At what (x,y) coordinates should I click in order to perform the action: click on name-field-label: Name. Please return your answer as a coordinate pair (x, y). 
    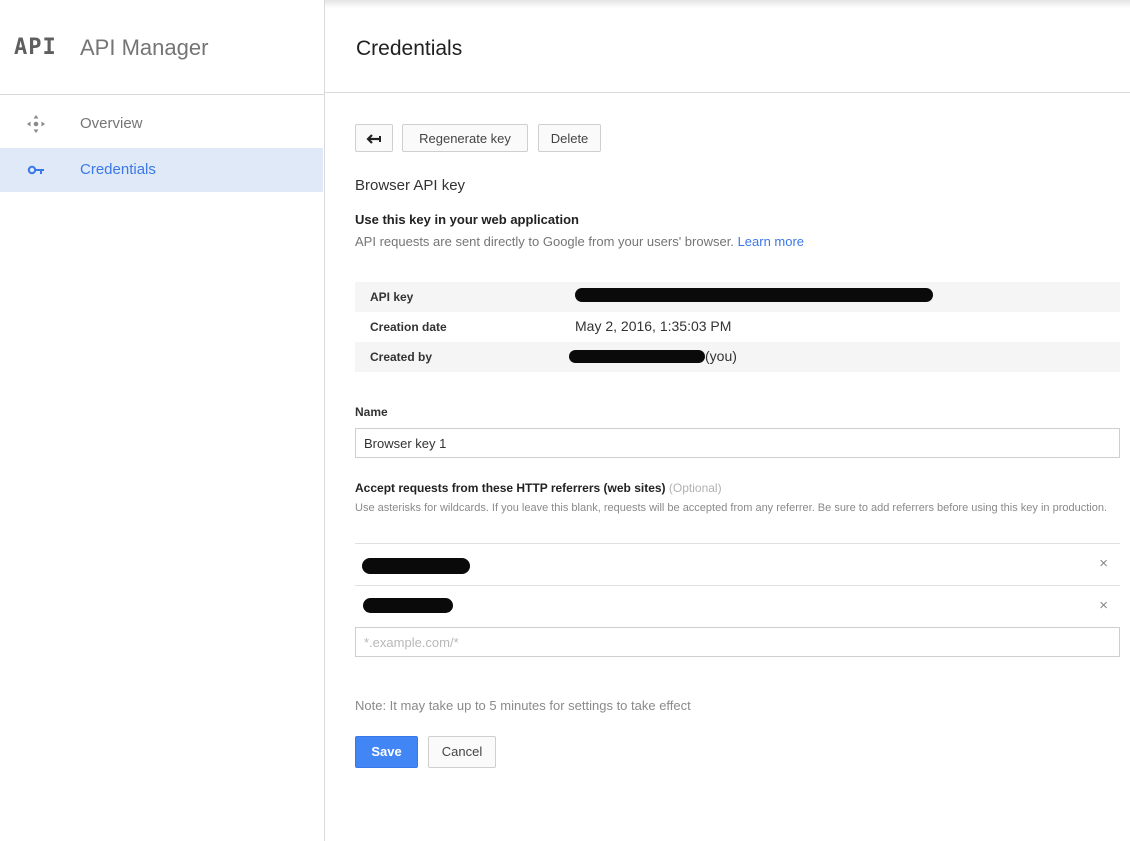
    Looking at the image, I should click on (371, 412).